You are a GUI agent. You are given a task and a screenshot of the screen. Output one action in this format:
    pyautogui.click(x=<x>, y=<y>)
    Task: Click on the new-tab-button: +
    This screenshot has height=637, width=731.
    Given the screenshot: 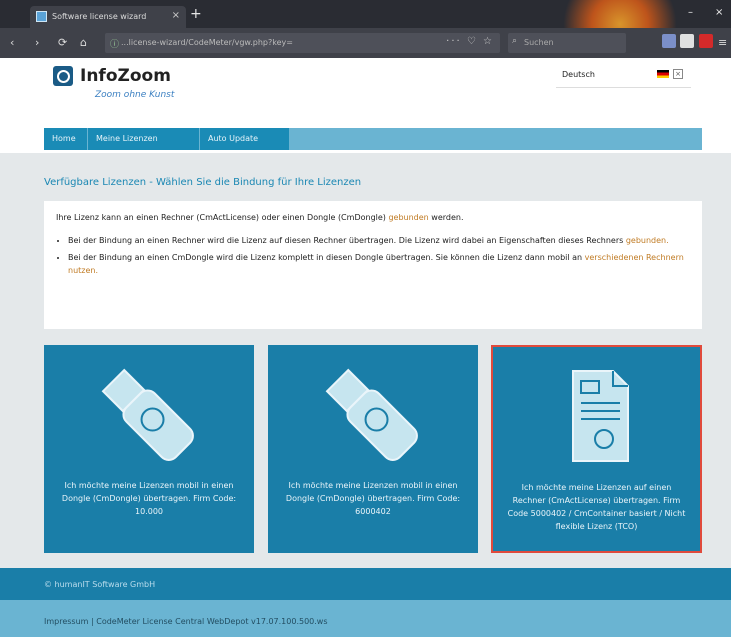 What is the action you would take?
    pyautogui.click(x=196, y=14)
    